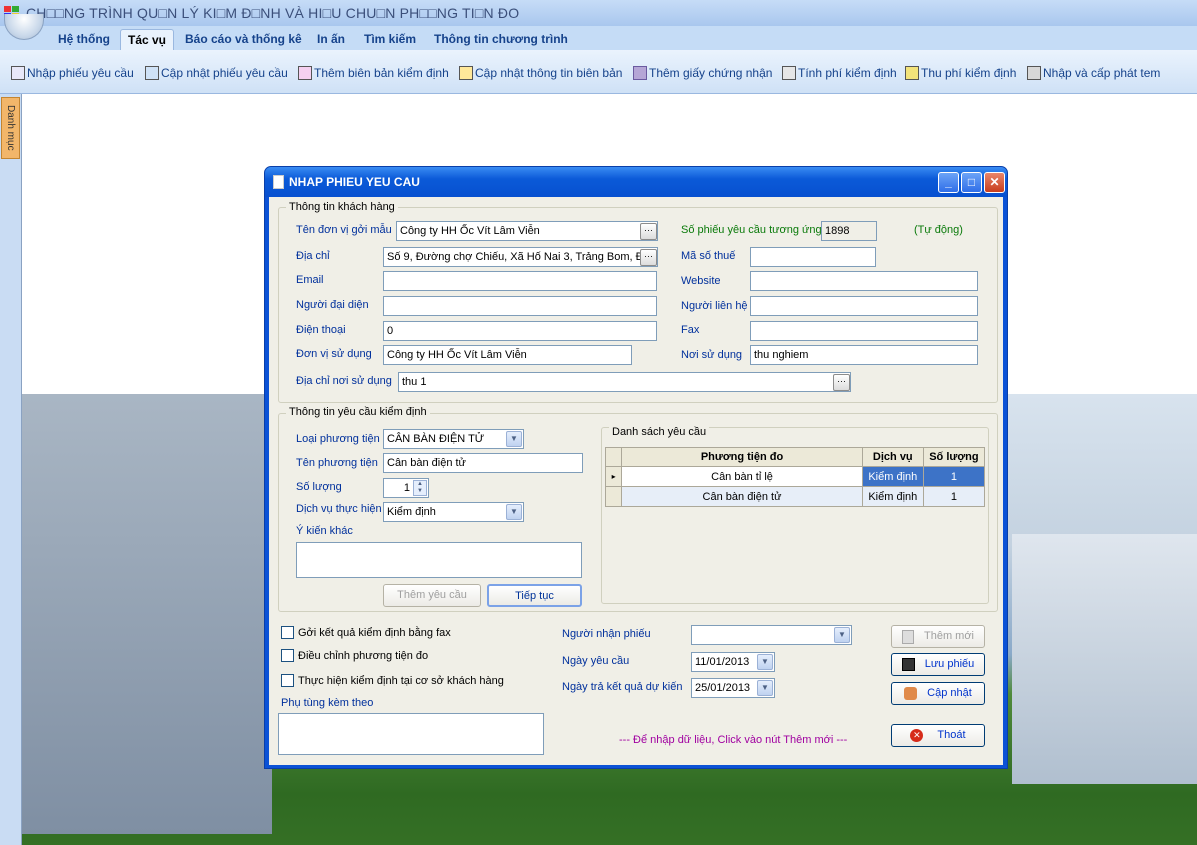  Describe the element at coordinates (342, 207) in the screenshot. I see `group-legend: Thông tin khách hàng` at that location.